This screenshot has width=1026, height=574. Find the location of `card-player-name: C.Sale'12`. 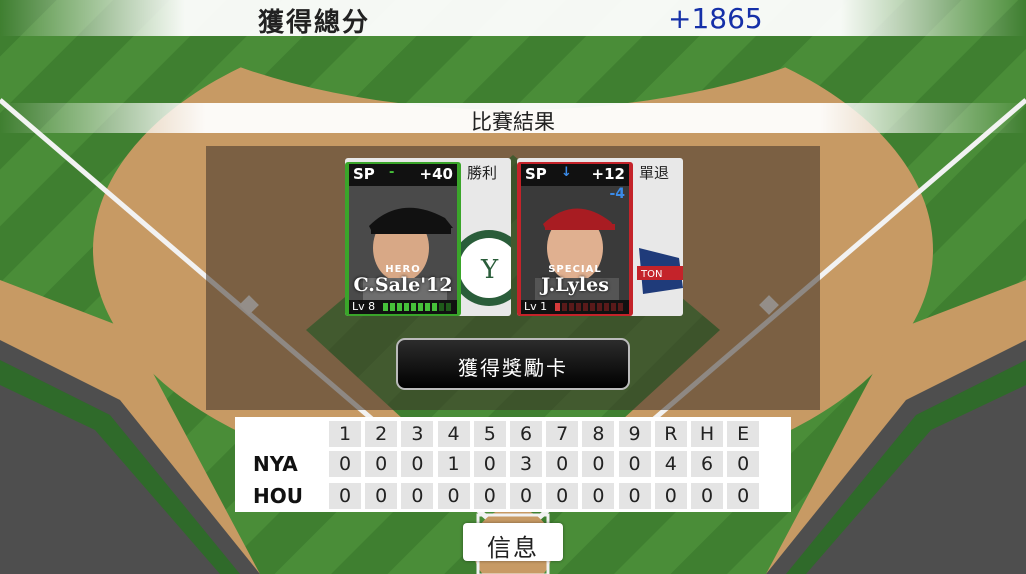

card-player-name: C.Sale'12 is located at coordinates (403, 285).